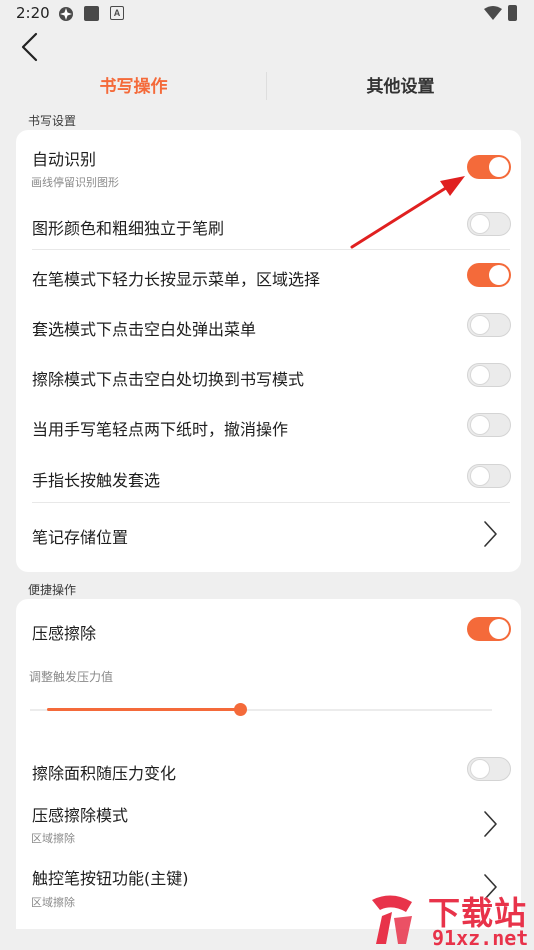  Describe the element at coordinates (446, 919) in the screenshot. I see `watermark: 下载站 91xz.net` at that location.